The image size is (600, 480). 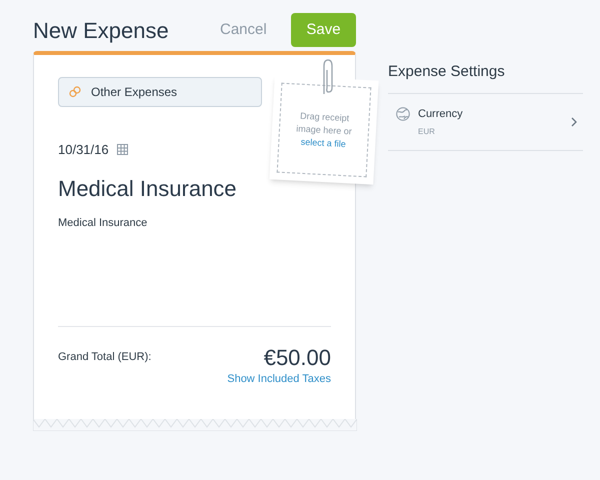 What do you see at coordinates (105, 357) in the screenshot?
I see `total-label: Grand Total (EUR):` at bounding box center [105, 357].